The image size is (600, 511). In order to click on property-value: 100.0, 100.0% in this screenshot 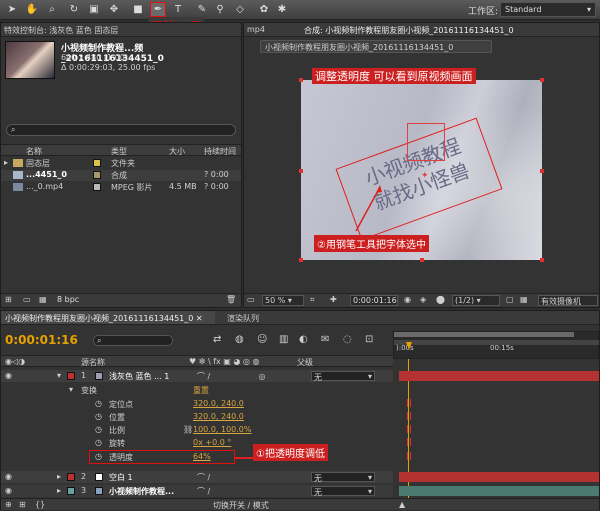, I will do `click(222, 429)`.